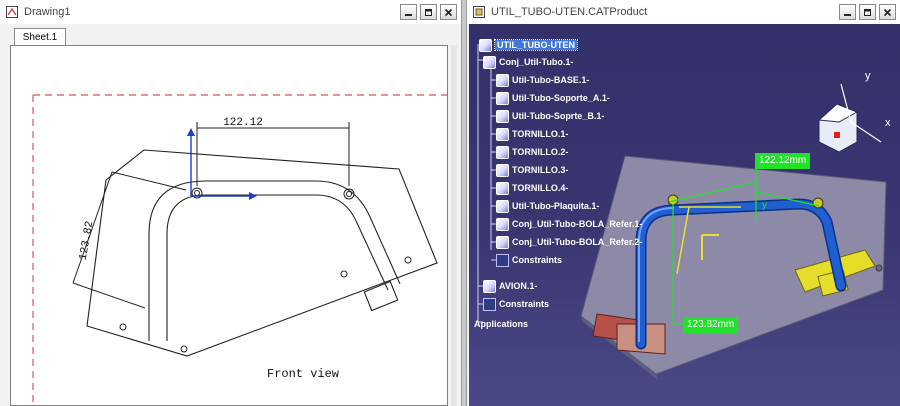 Image resolution: width=900 pixels, height=406 pixels. I want to click on tree-item-label: Util-Tubo-Soporte_A.1-, so click(561, 98).